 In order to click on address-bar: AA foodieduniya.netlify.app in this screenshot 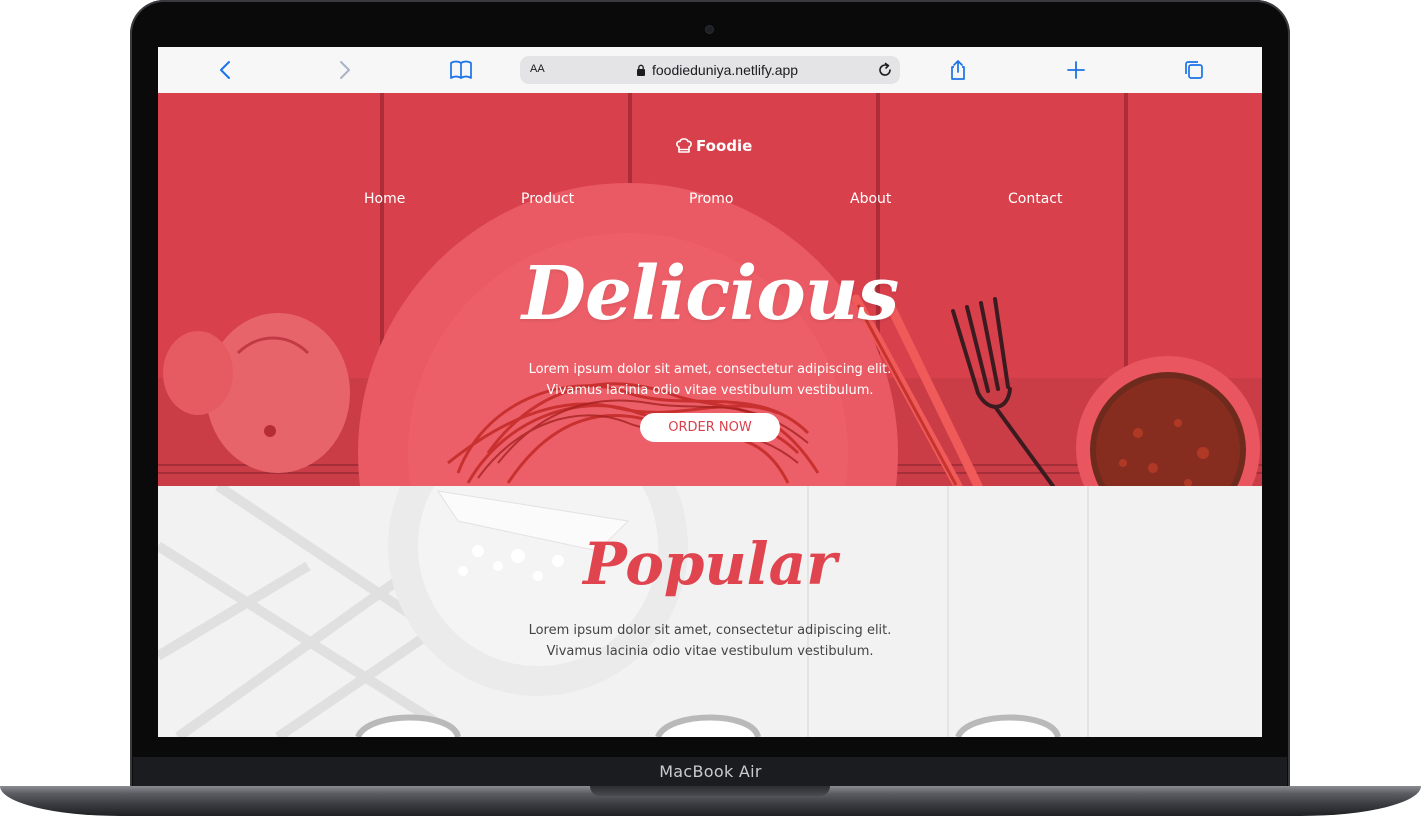, I will do `click(710, 70)`.